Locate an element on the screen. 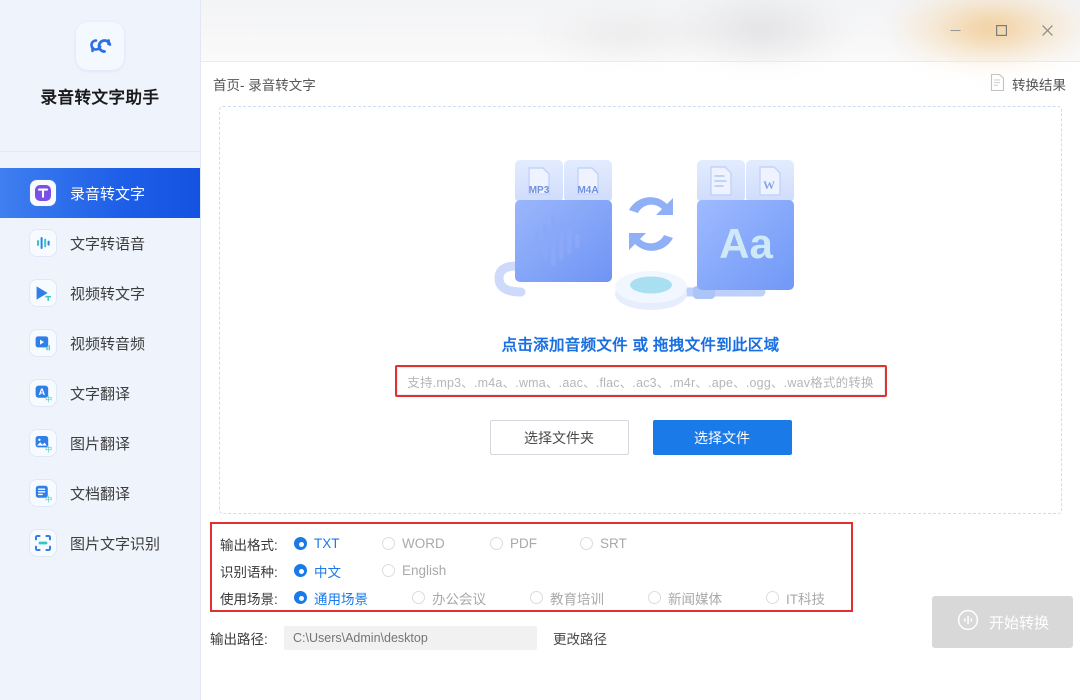 This screenshot has height=700, width=1080. sidebar-item-label: 文档翻译 is located at coordinates (100, 494).